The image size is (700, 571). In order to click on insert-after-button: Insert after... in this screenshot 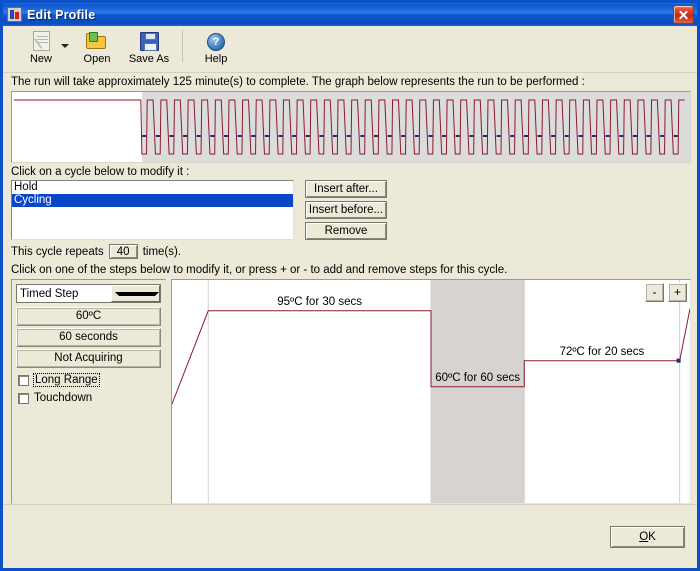, I will do `click(346, 189)`.